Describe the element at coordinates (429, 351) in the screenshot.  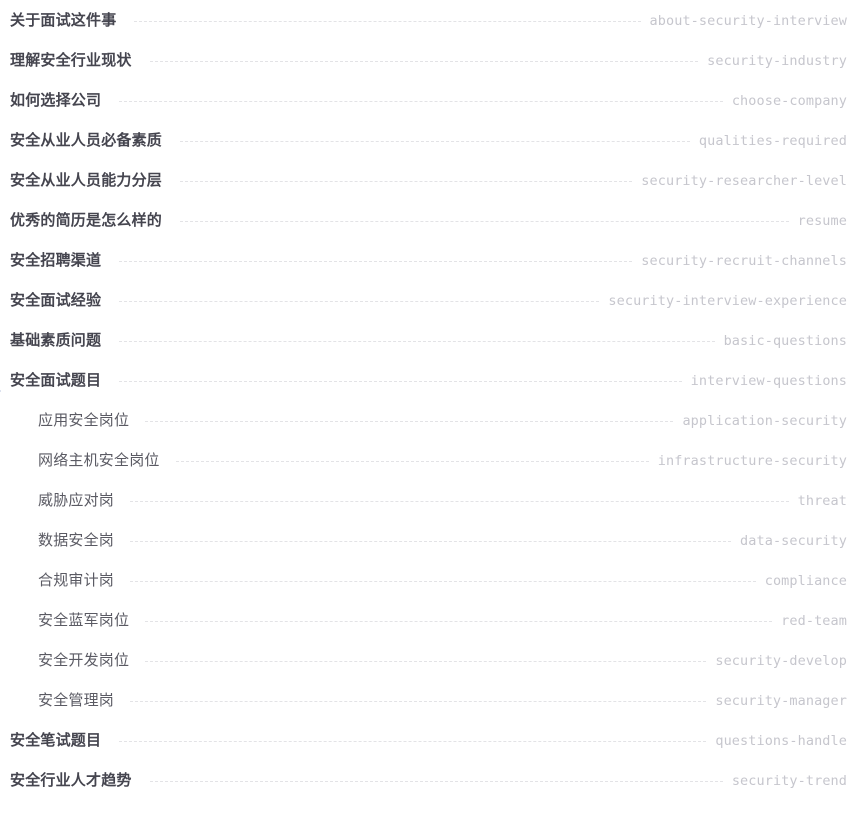
I see `toc-entry: 基础素质问题 basic-questions` at that location.